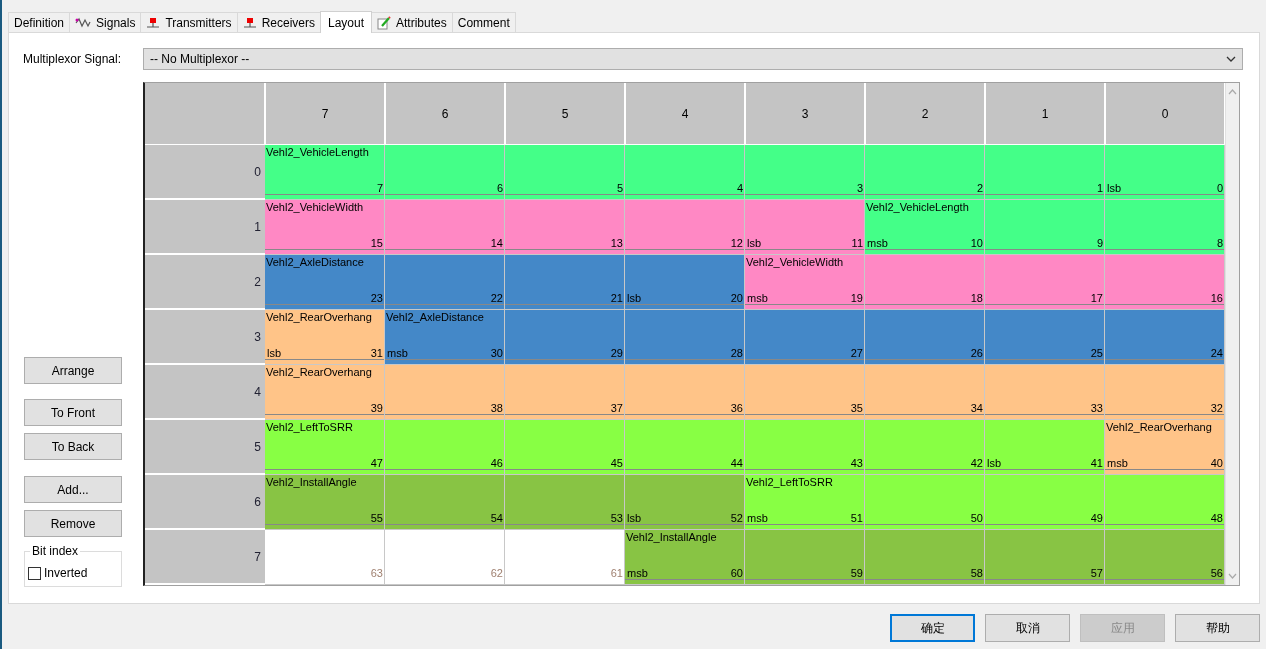 The width and height of the screenshot is (1266, 649). What do you see at coordinates (1099, 188) in the screenshot?
I see `bit-number: 1` at bounding box center [1099, 188].